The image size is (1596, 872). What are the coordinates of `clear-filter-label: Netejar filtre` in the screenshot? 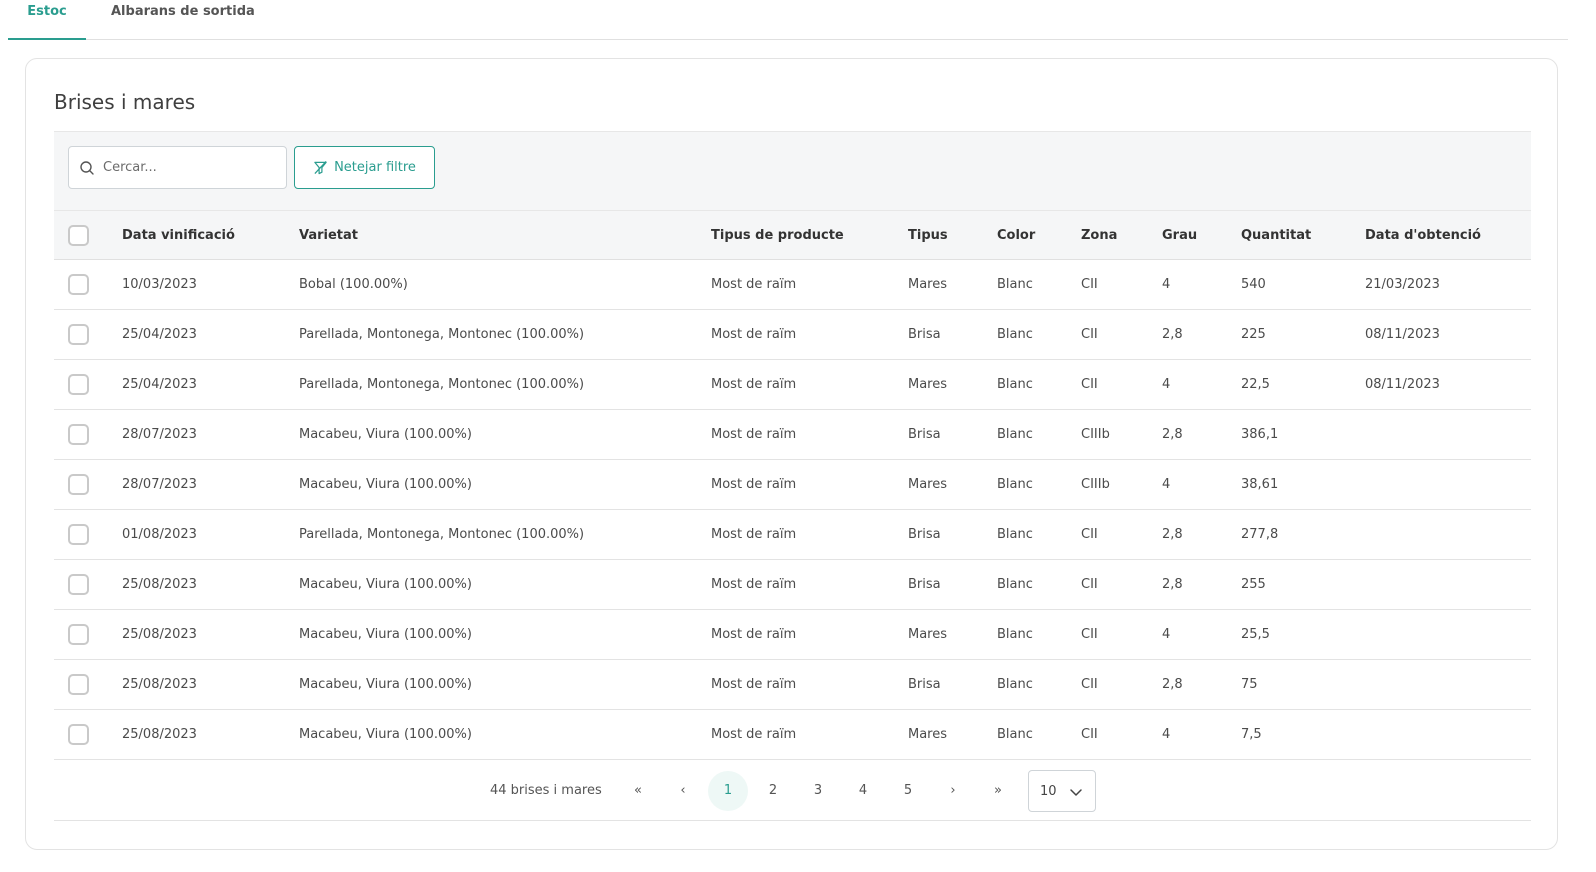 It's located at (375, 167).